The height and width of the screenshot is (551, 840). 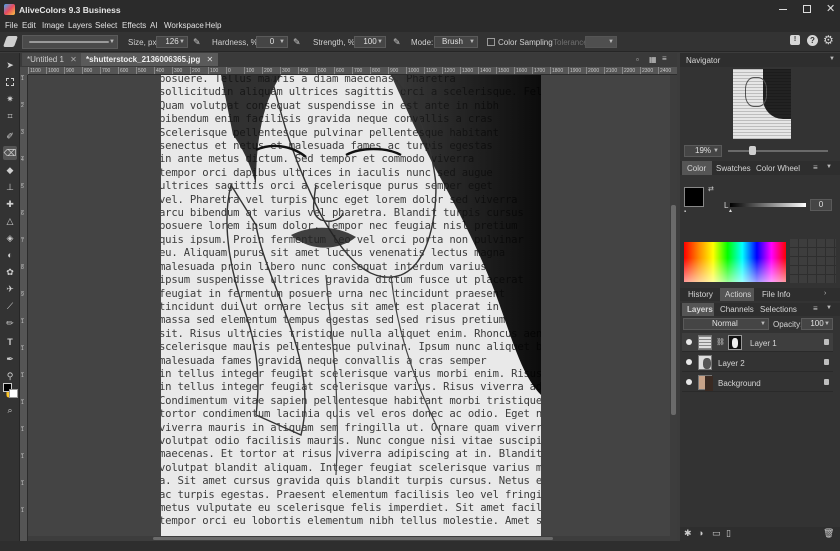 What do you see at coordinates (10, 238) in the screenshot?
I see `fill-tool-icon: ◈` at bounding box center [10, 238].